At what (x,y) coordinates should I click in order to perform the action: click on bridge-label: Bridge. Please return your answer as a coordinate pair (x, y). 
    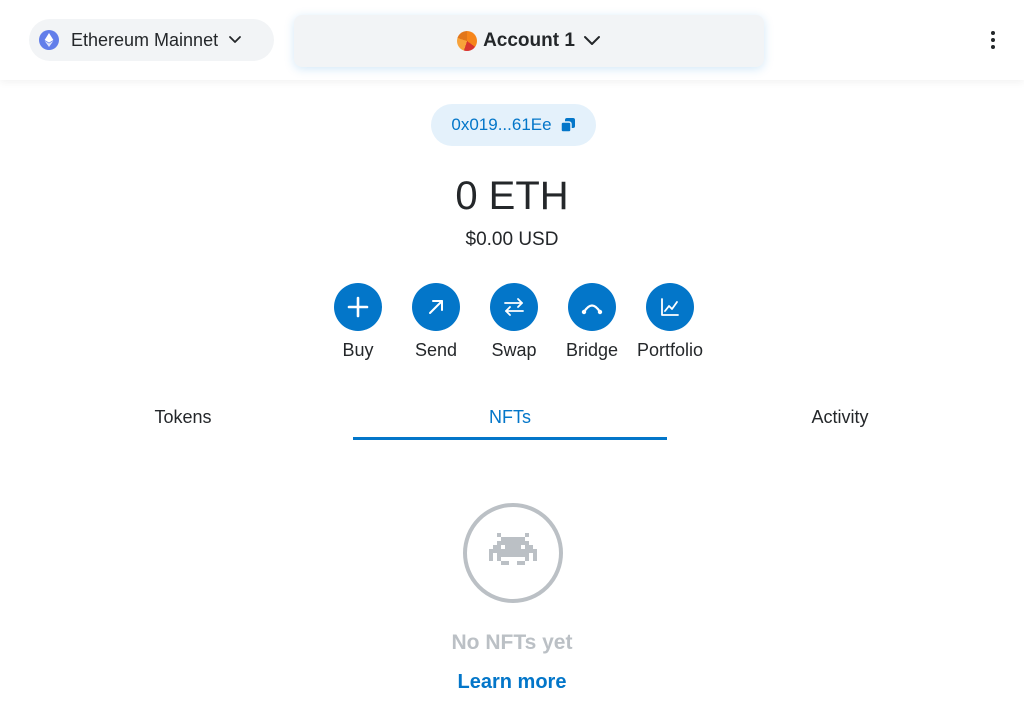
    Looking at the image, I should click on (592, 350).